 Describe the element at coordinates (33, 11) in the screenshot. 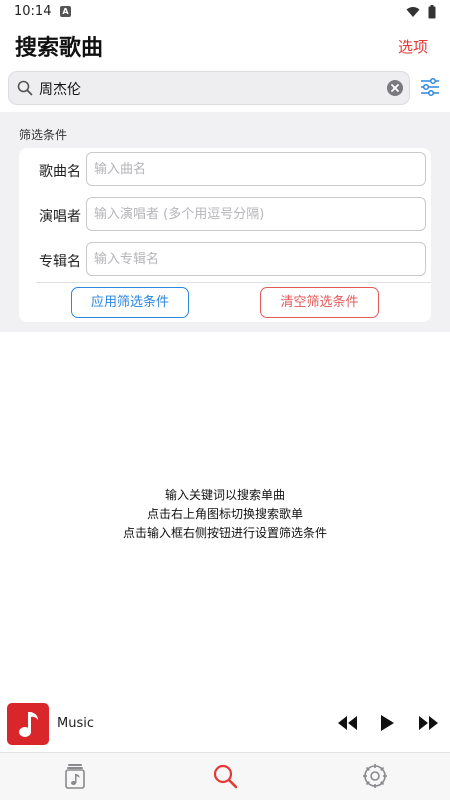

I see `status-time: 10:14` at that location.